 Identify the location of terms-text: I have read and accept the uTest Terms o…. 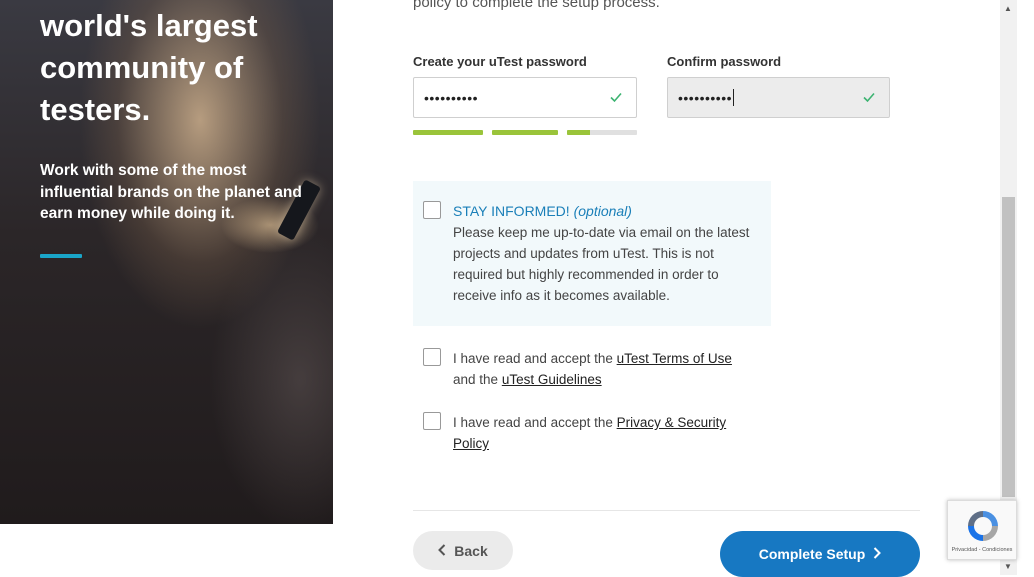
(592, 369).